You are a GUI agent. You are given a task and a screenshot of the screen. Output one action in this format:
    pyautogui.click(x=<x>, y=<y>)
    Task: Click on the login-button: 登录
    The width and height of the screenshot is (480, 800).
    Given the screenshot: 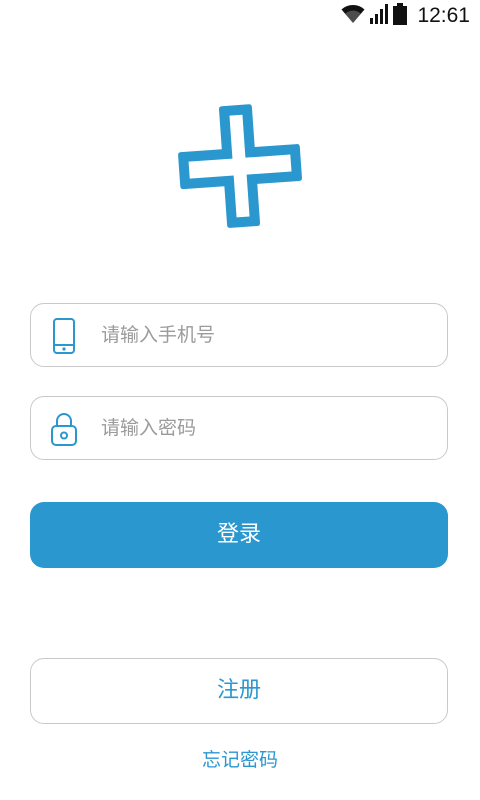 What is the action you would take?
    pyautogui.click(x=239, y=535)
    